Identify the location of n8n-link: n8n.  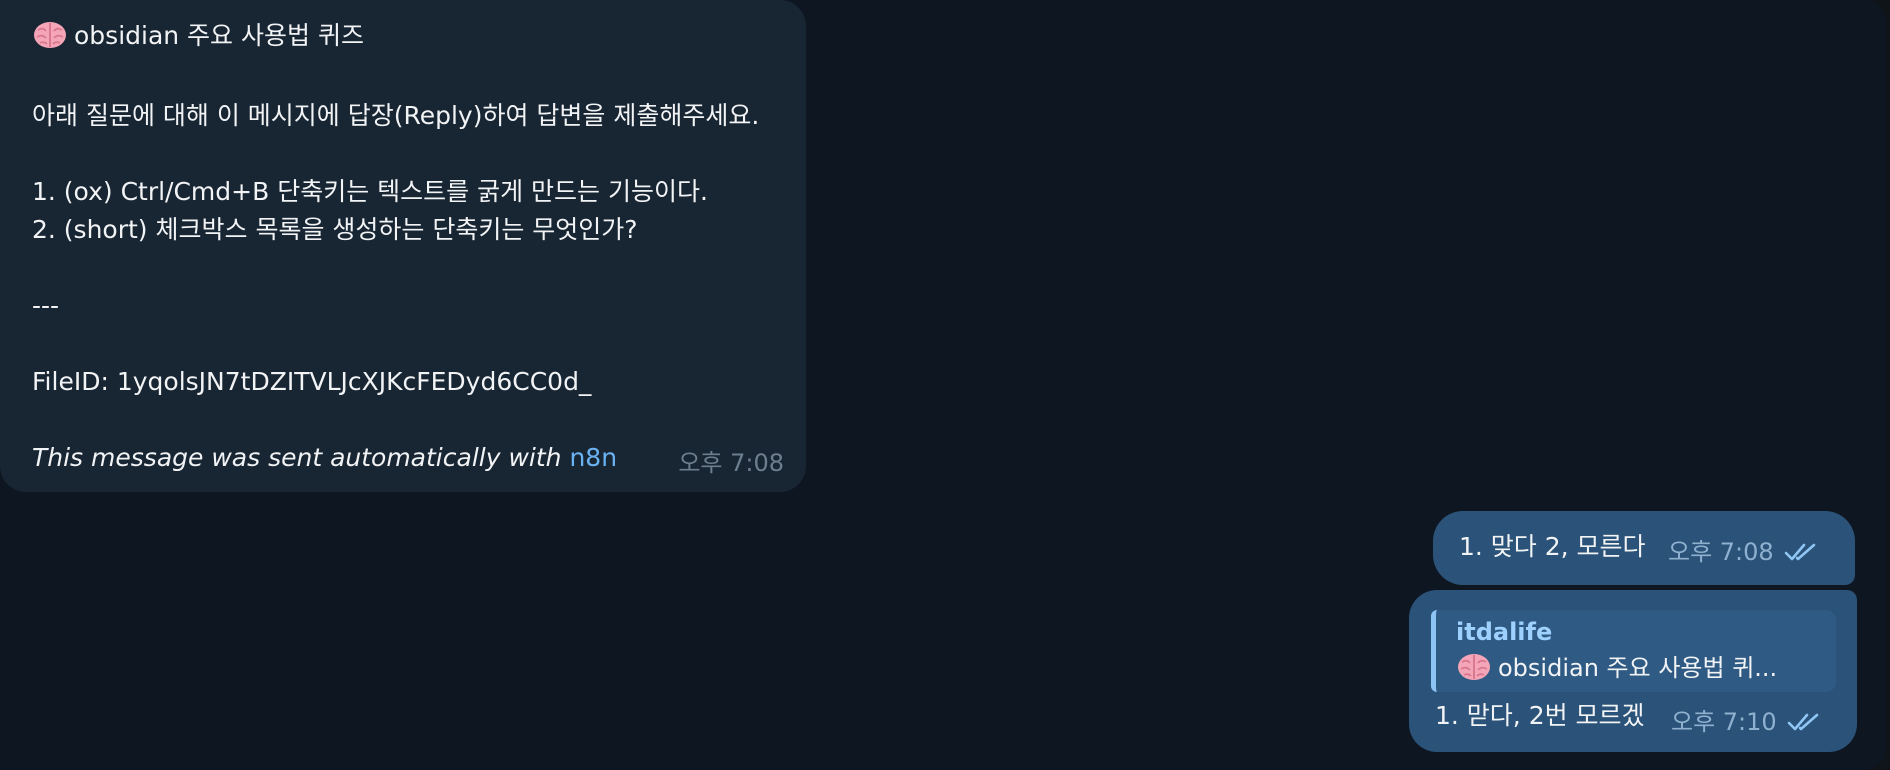
(593, 457).